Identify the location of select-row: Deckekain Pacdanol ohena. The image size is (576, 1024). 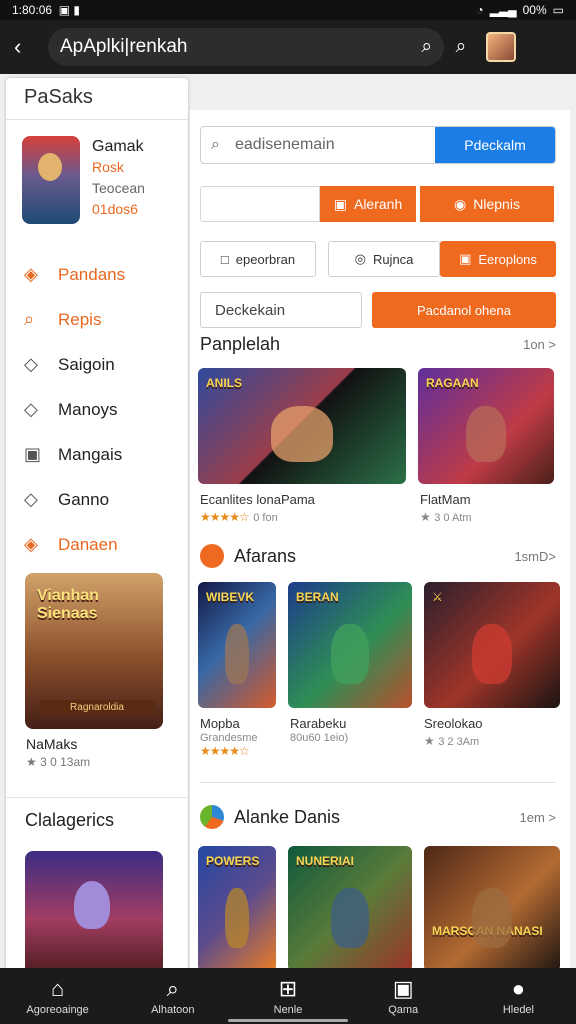
(378, 310).